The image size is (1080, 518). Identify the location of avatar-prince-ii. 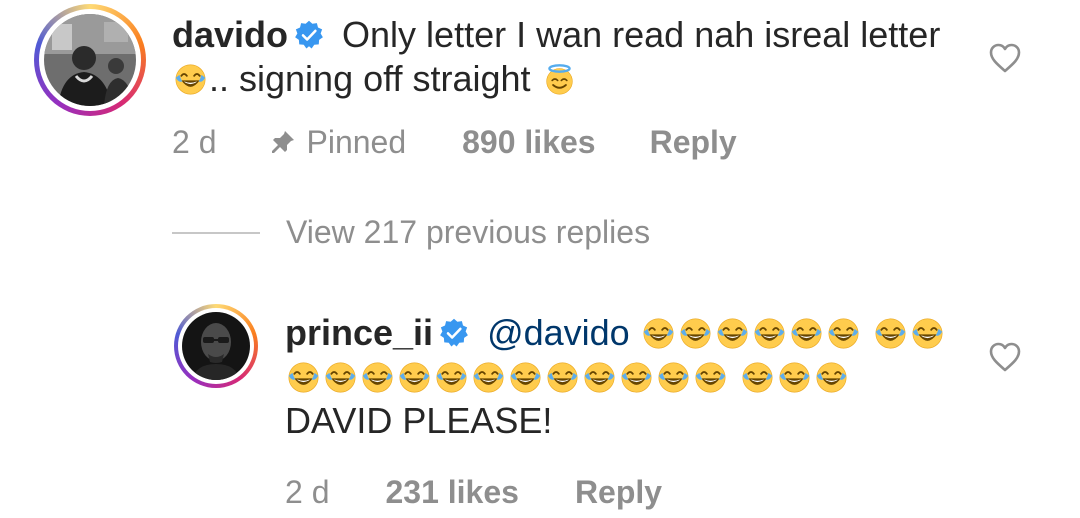
(216, 346).